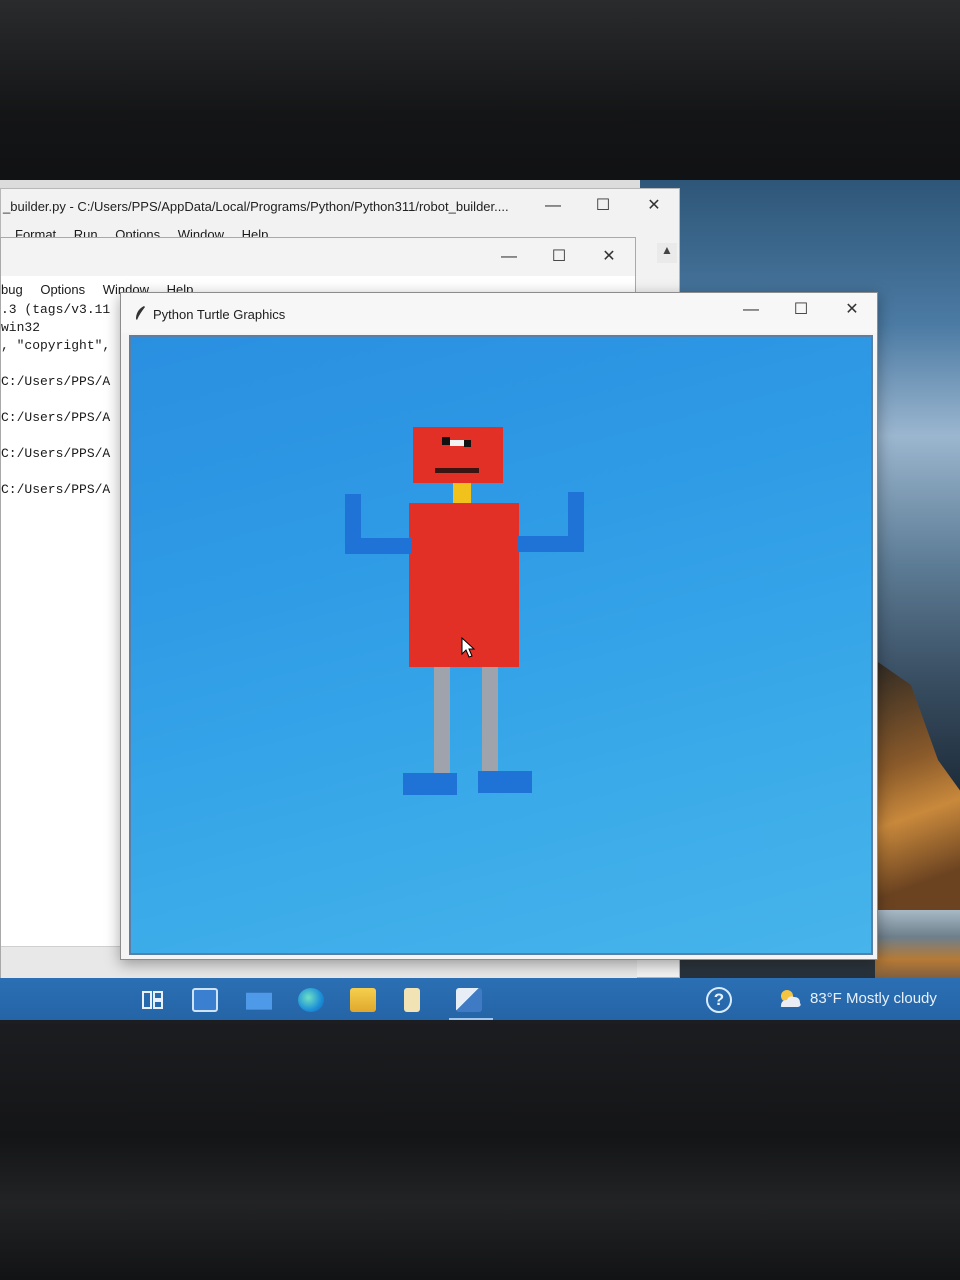 The width and height of the screenshot is (960, 1280). Describe the element at coordinates (140, 313) in the screenshot. I see `feather-icon` at that location.